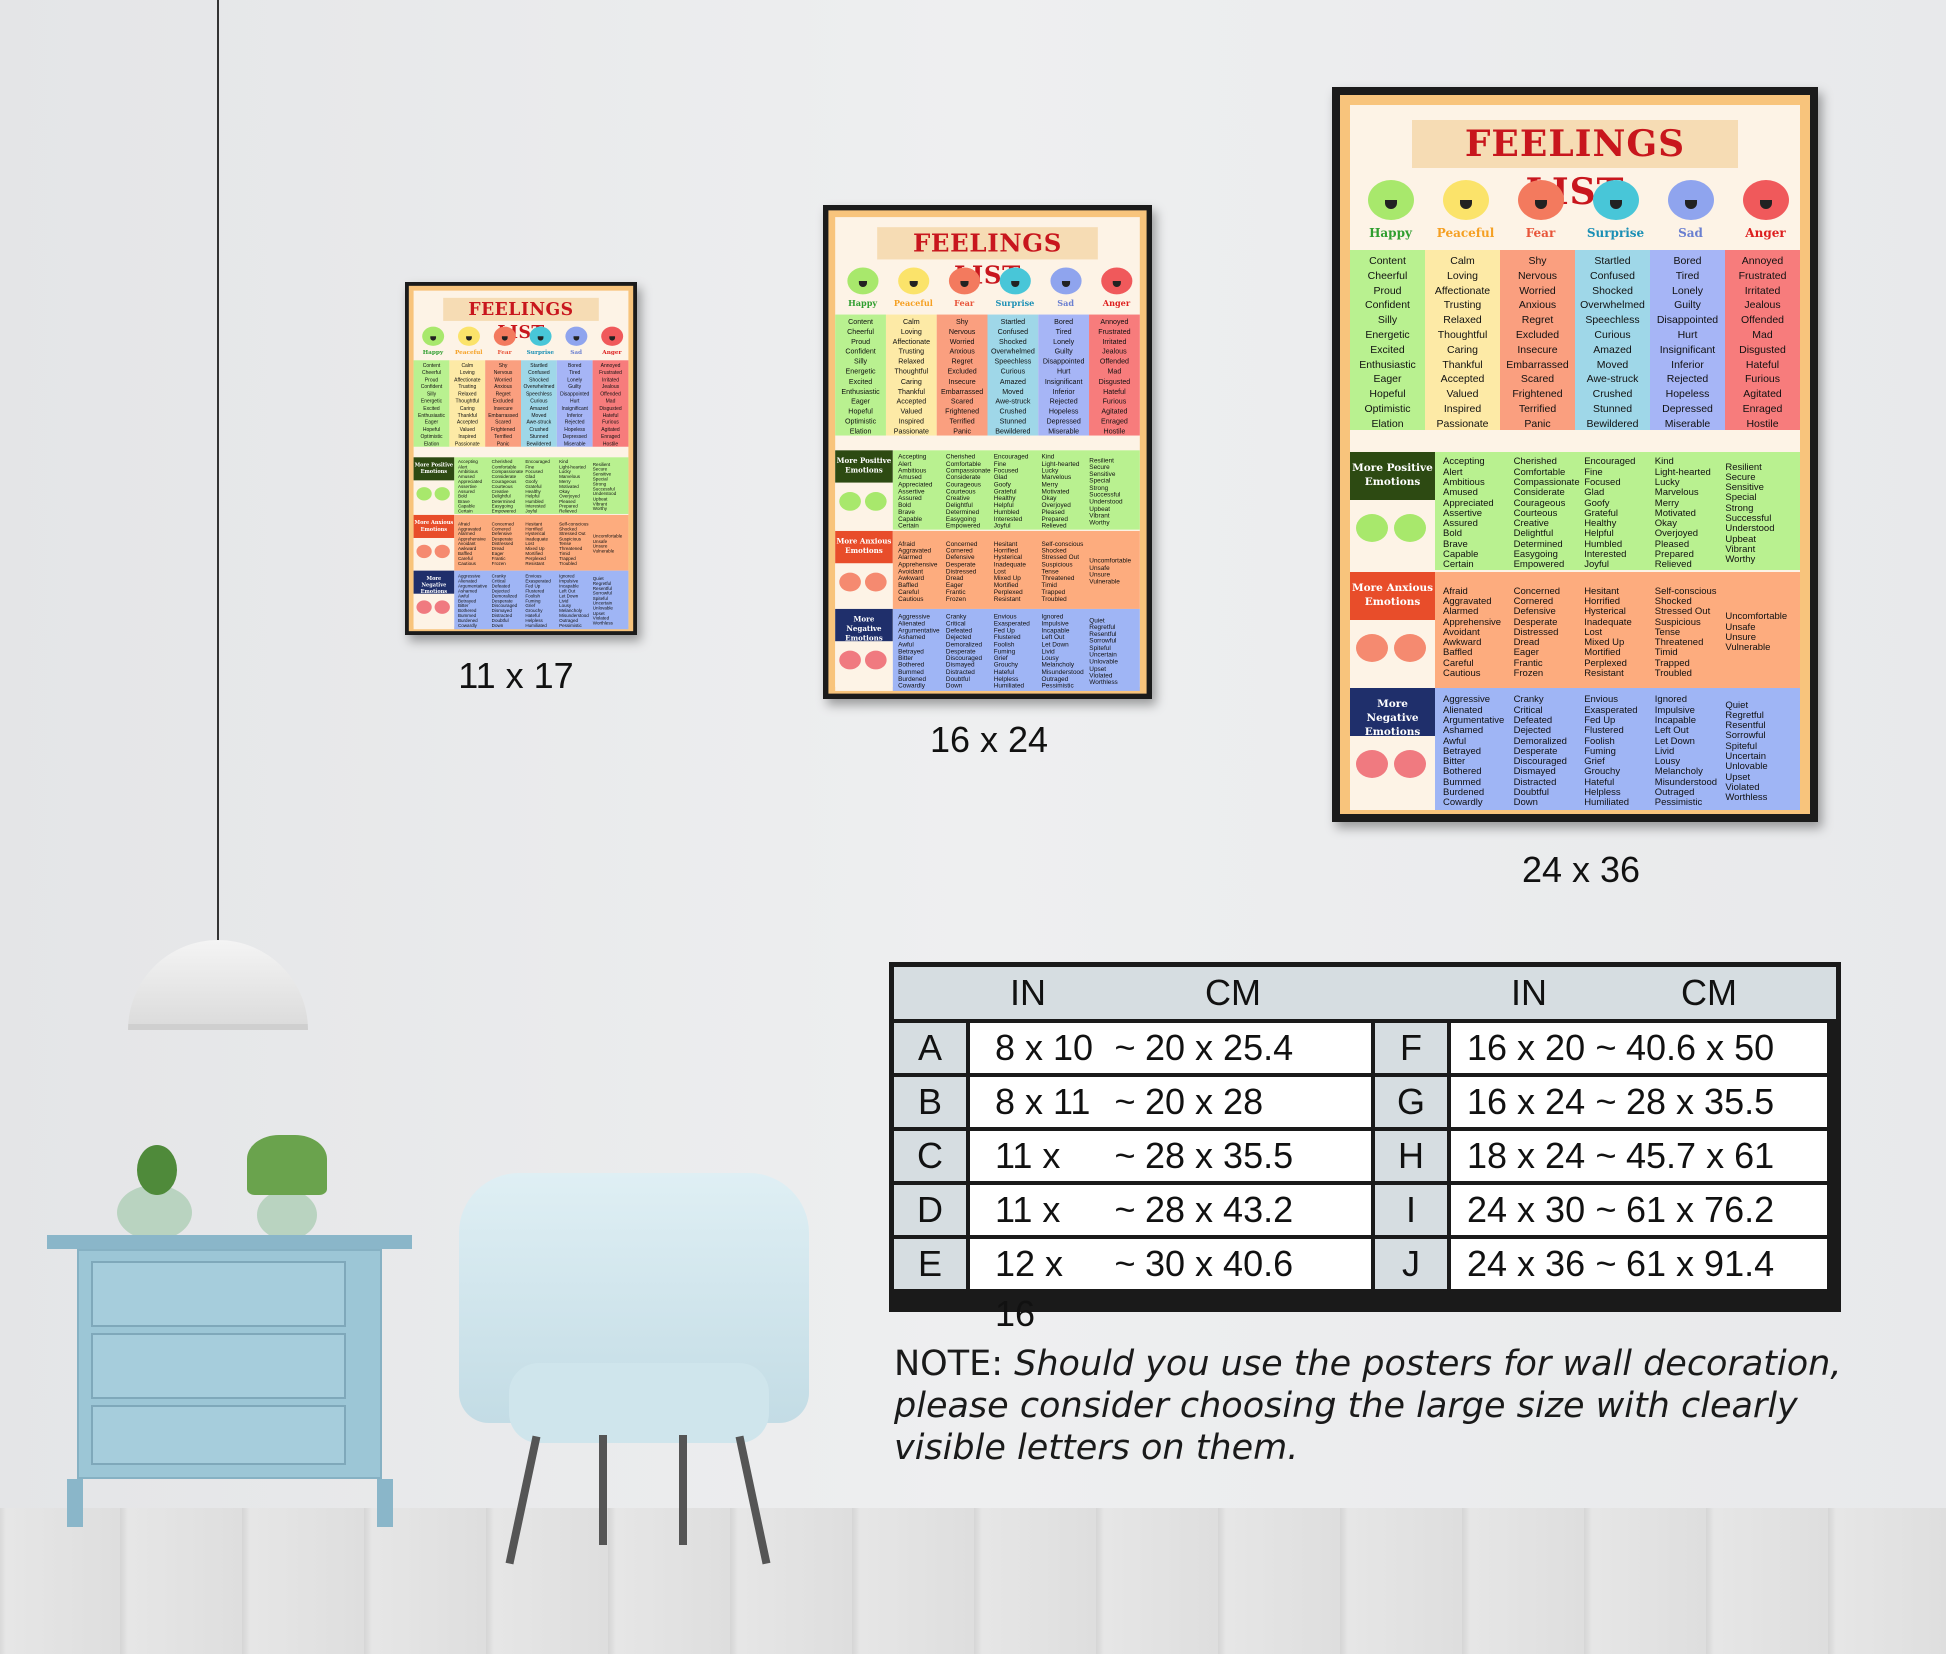 The height and width of the screenshot is (1654, 1946). I want to click on size-label-large: 24 x 36, so click(1581, 869).